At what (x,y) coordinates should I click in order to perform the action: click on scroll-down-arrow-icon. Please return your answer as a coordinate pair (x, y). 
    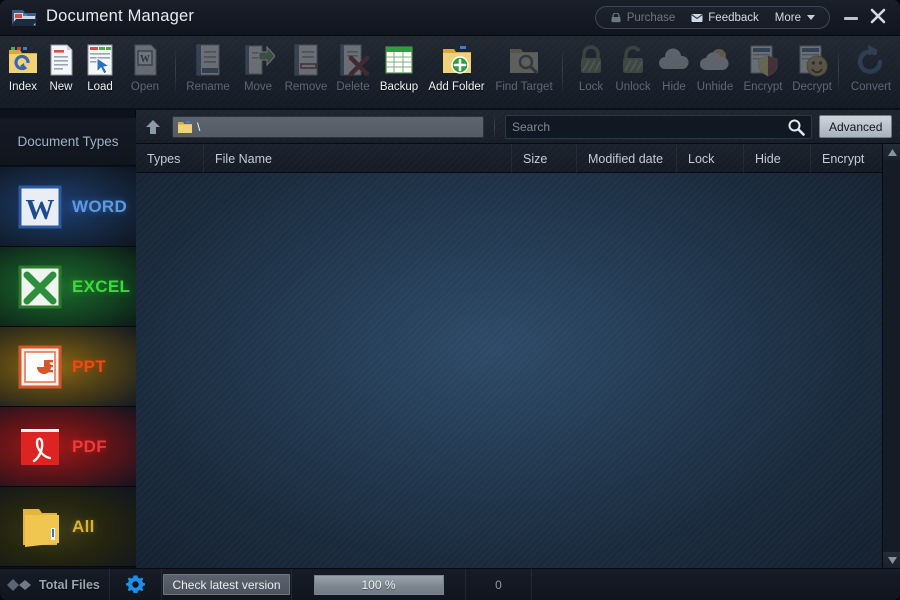
    Looking at the image, I should click on (891, 560).